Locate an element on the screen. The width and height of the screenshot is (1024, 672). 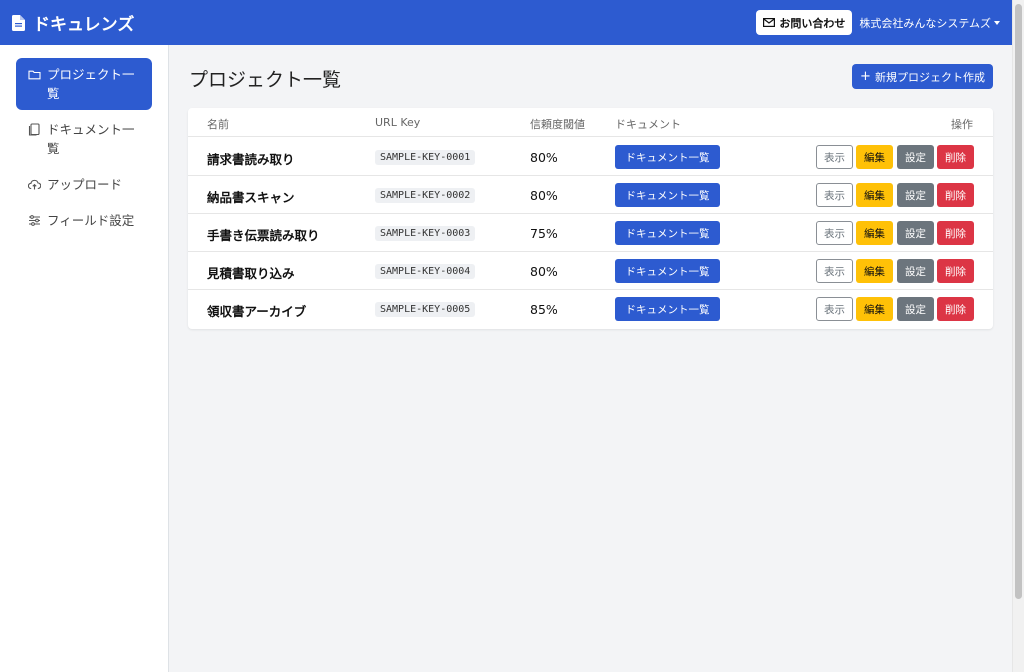
threshold-value: 75% is located at coordinates (544, 233).